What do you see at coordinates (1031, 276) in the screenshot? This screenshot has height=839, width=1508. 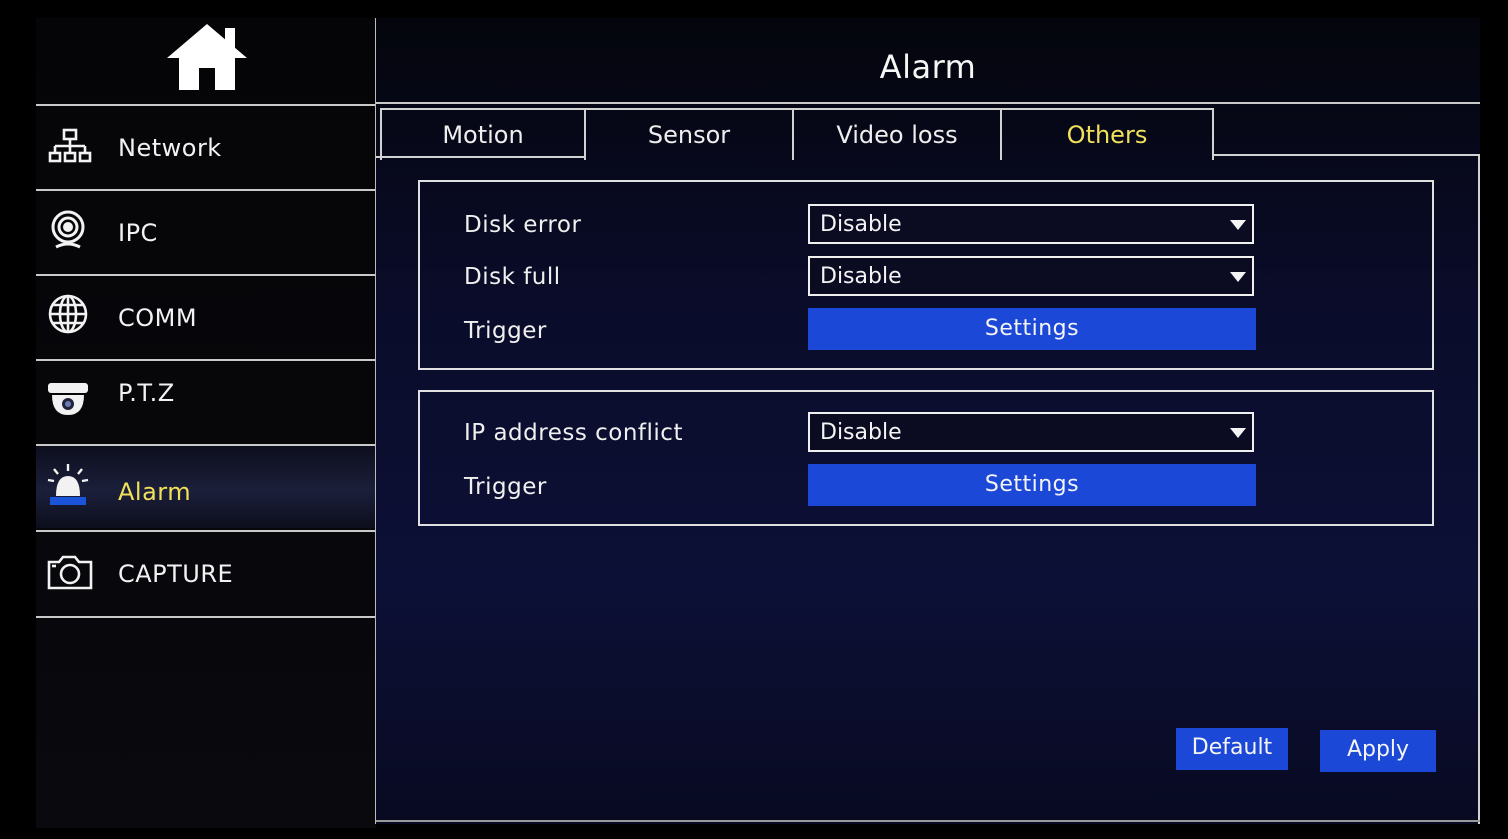 I see `disk-full-select: Disable` at bounding box center [1031, 276].